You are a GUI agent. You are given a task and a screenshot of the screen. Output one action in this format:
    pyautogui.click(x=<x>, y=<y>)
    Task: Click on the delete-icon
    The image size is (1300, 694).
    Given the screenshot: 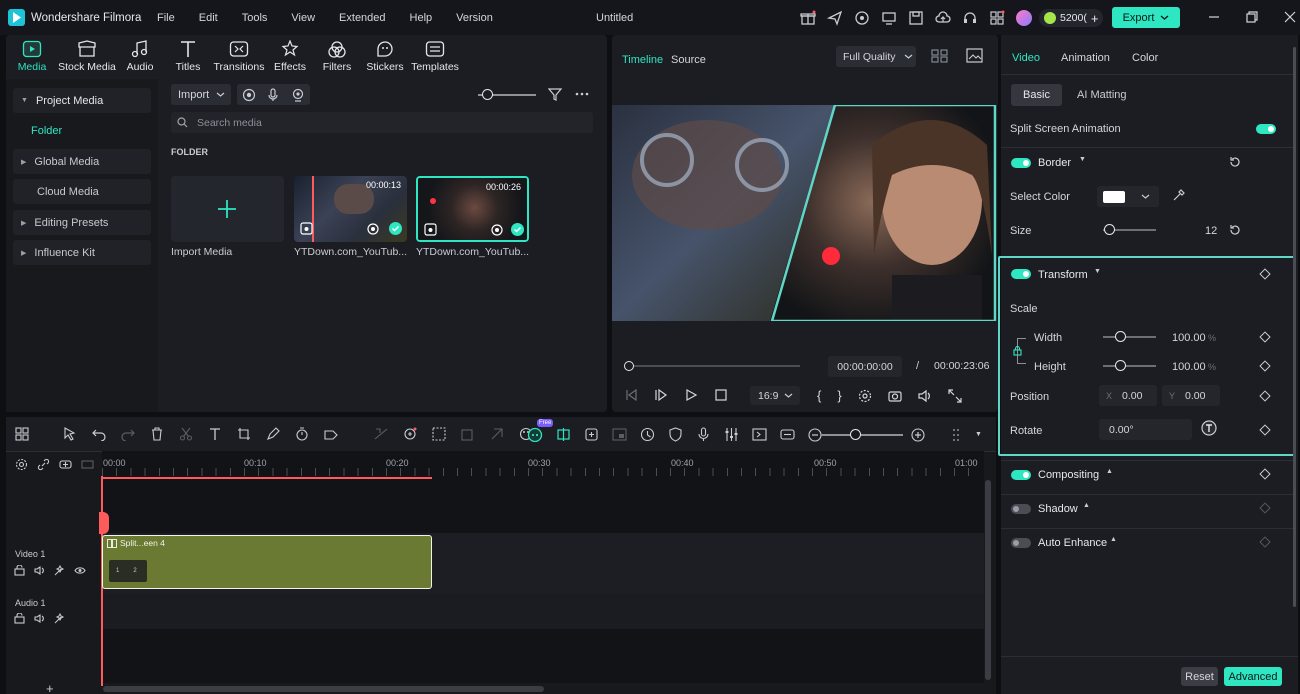 What is the action you would take?
    pyautogui.click(x=157, y=434)
    